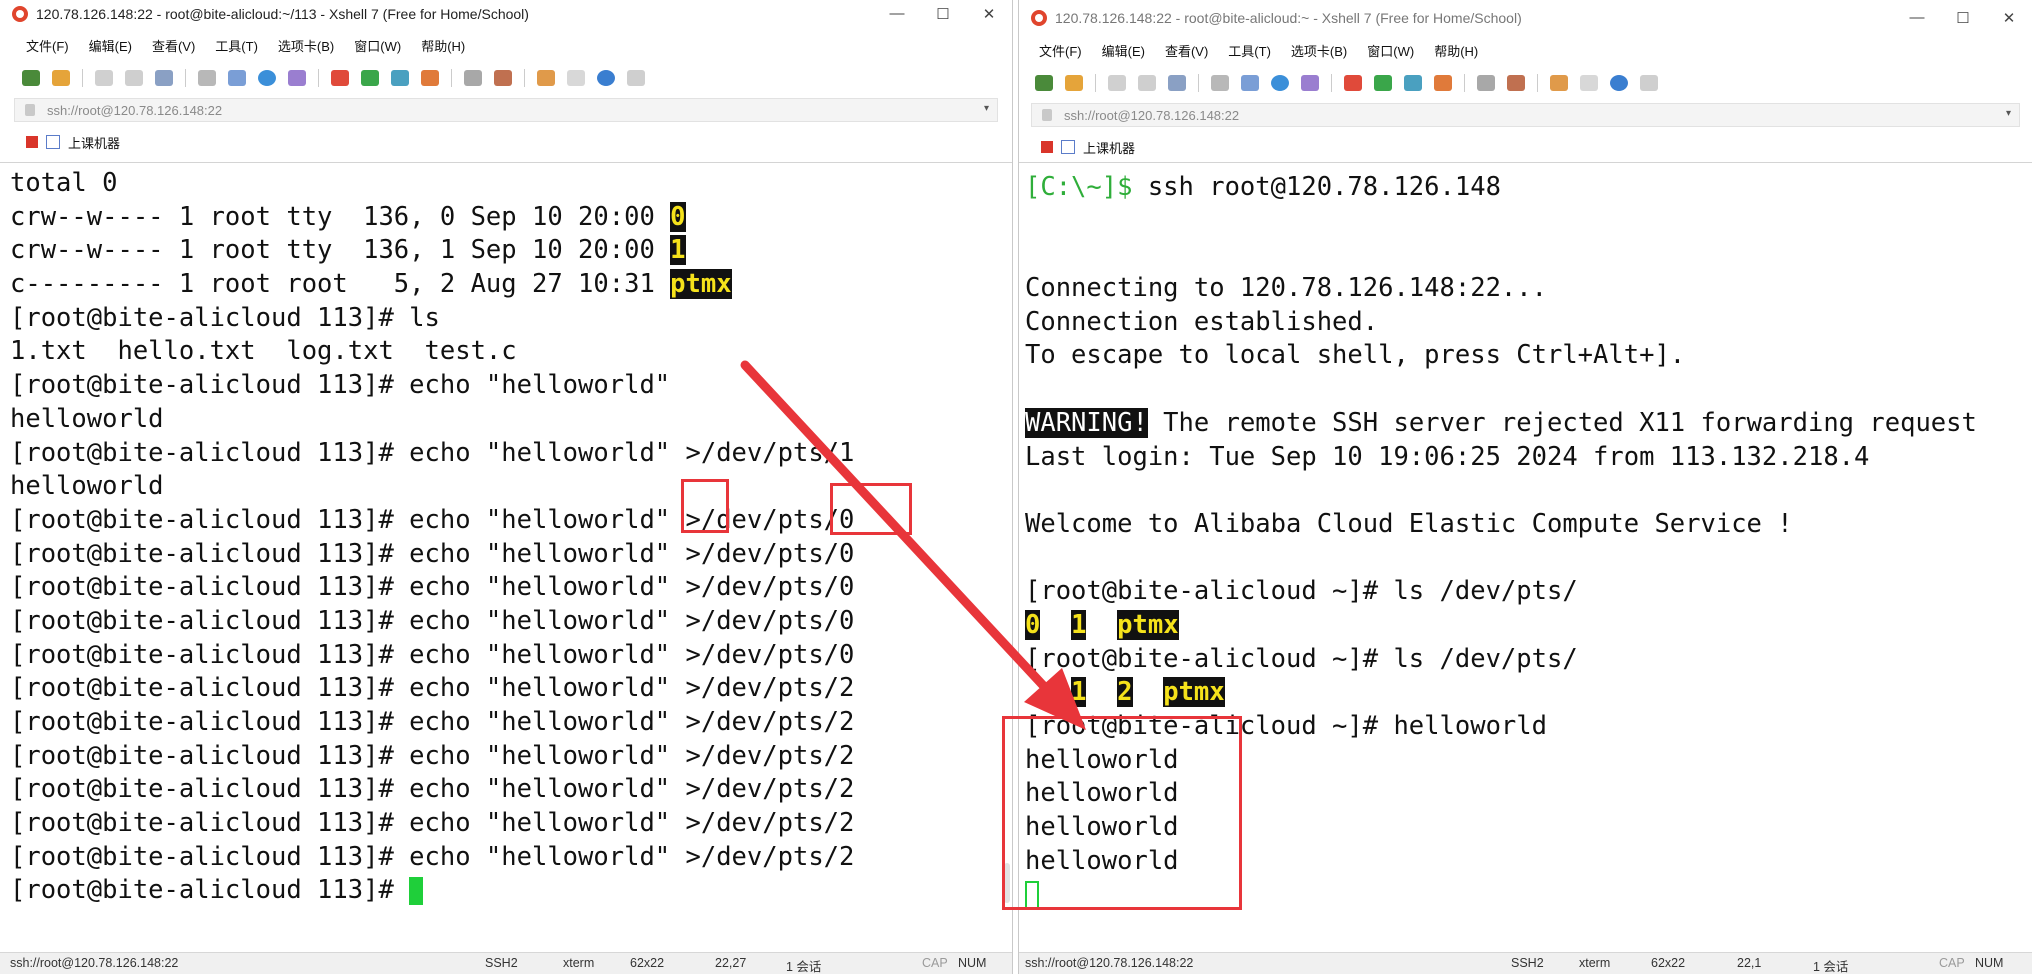 The image size is (2032, 974). Describe the element at coordinates (1194, 692) in the screenshot. I see `highlighted-entry: ptmx` at that location.